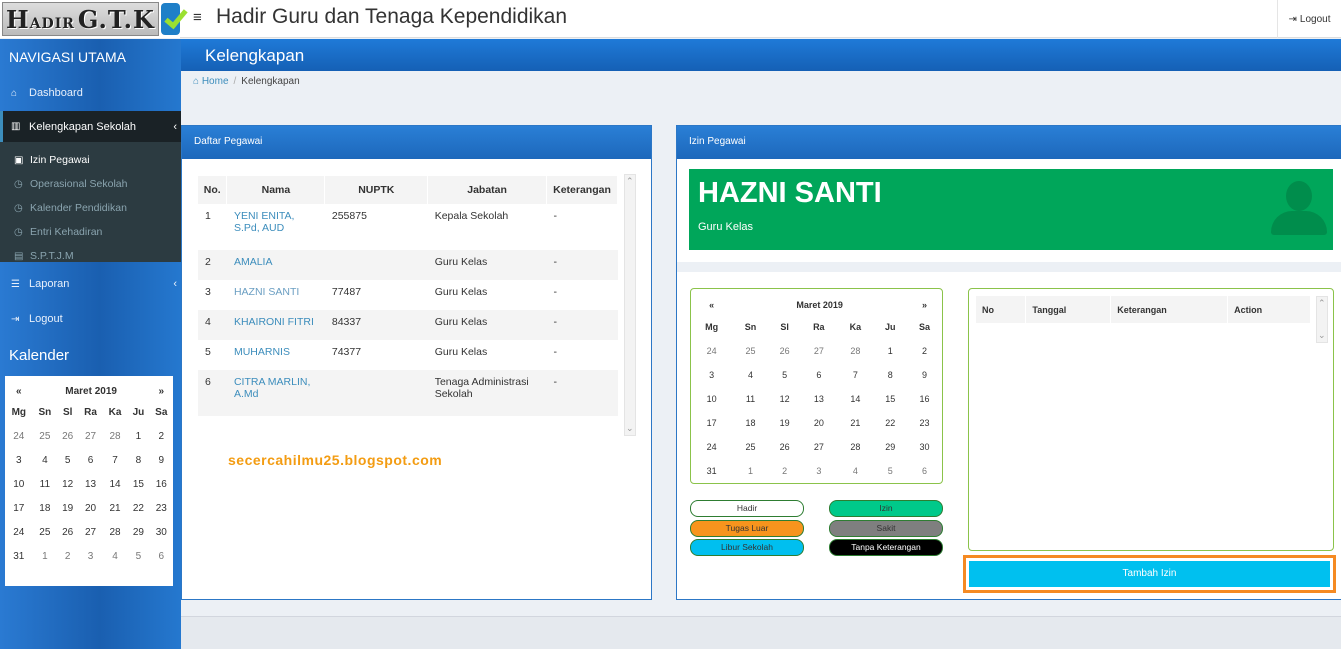 The height and width of the screenshot is (649, 1341). Describe the element at coordinates (275, 265) in the screenshot. I see `employee-name-link: AMALIA` at that location.